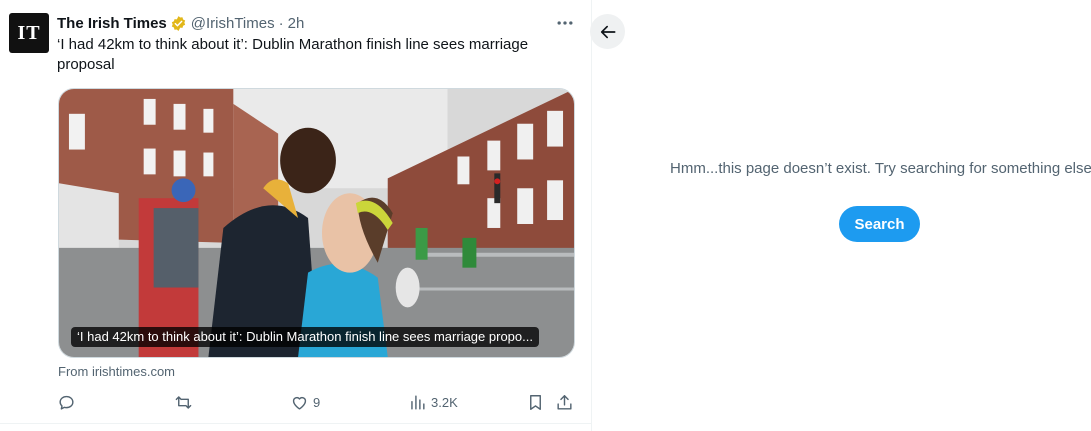 The height and width of the screenshot is (431, 1091). I want to click on bookmark-icon, so click(535, 402).